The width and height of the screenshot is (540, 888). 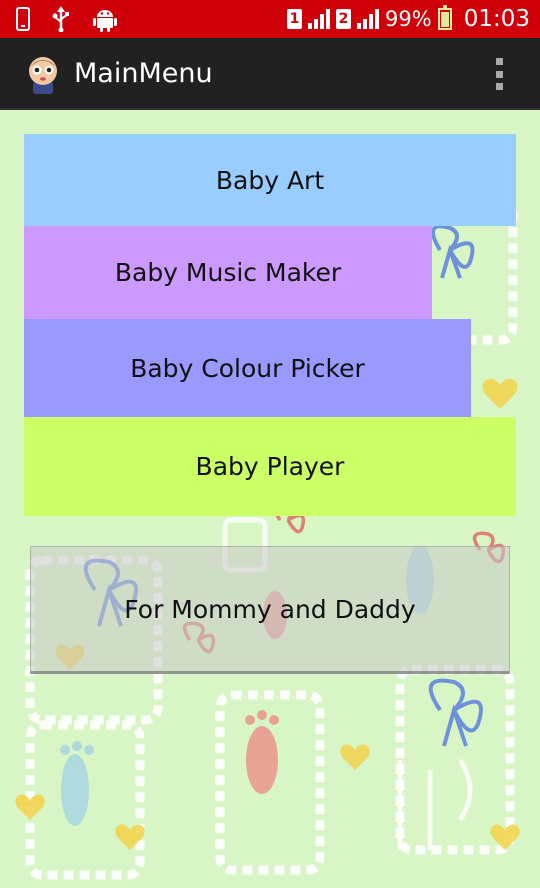 What do you see at coordinates (105, 21) in the screenshot?
I see `android-icon` at bounding box center [105, 21].